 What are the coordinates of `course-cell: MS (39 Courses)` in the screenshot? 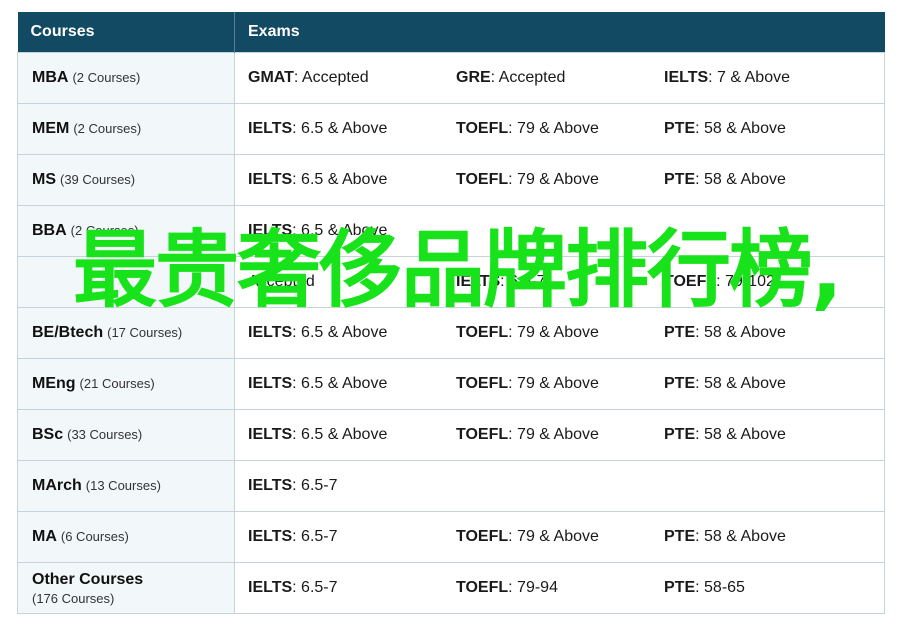 It's located at (126, 180).